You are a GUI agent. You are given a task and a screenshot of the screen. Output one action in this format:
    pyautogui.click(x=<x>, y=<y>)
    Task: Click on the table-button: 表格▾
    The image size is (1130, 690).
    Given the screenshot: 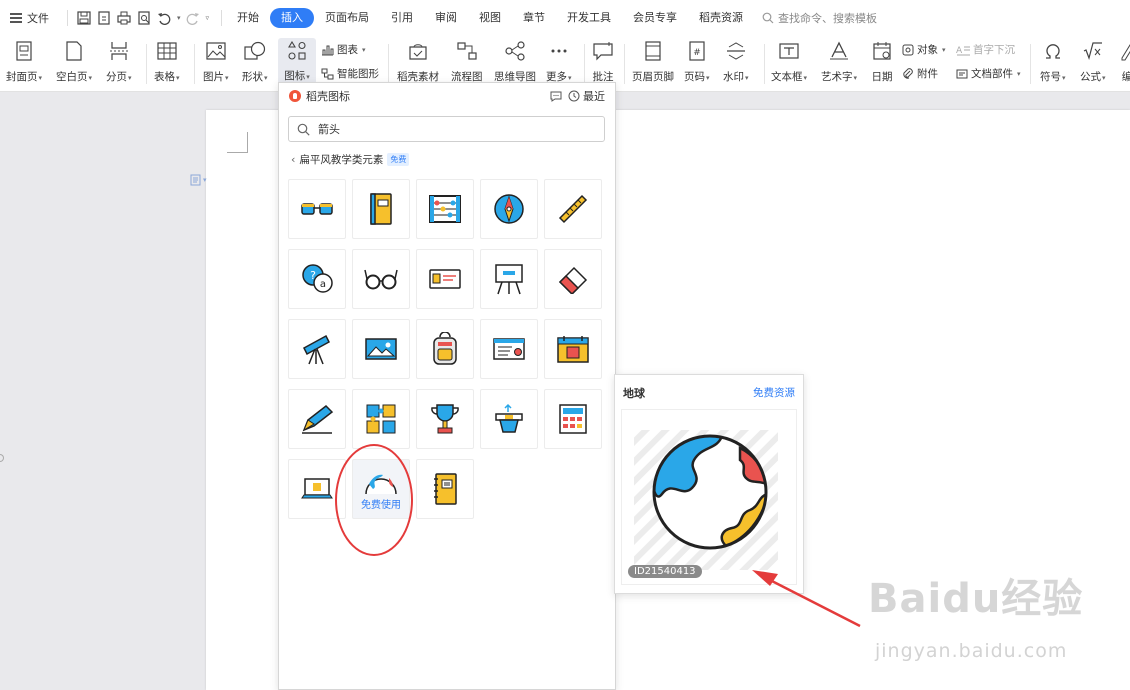 What is the action you would take?
    pyautogui.click(x=167, y=62)
    